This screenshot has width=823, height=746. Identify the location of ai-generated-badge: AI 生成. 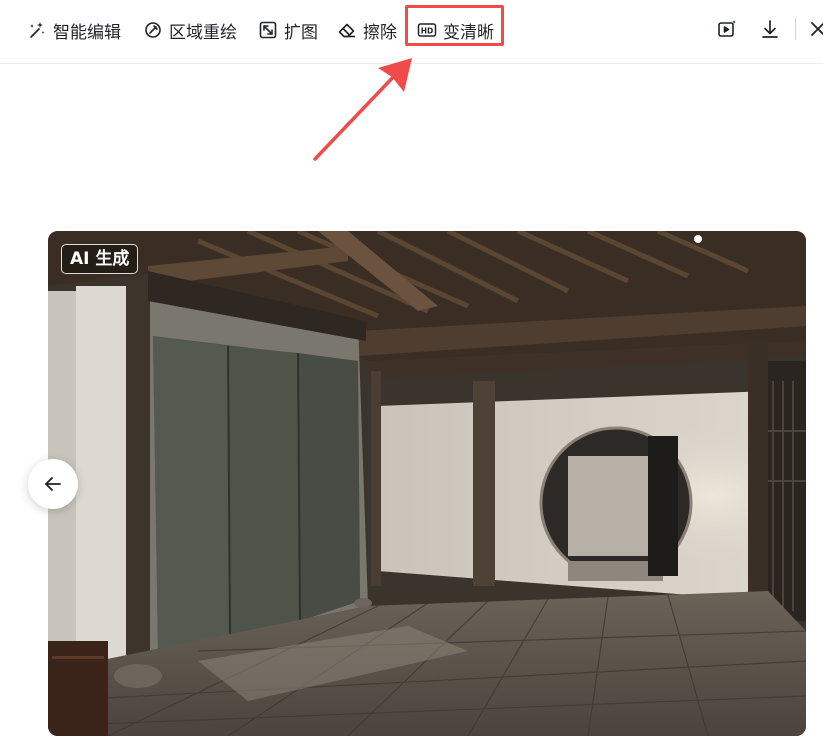
(100, 259).